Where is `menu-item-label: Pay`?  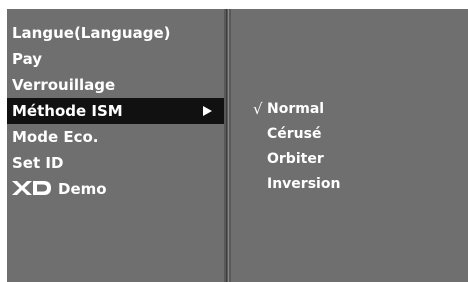 menu-item-label: Pay is located at coordinates (27, 59).